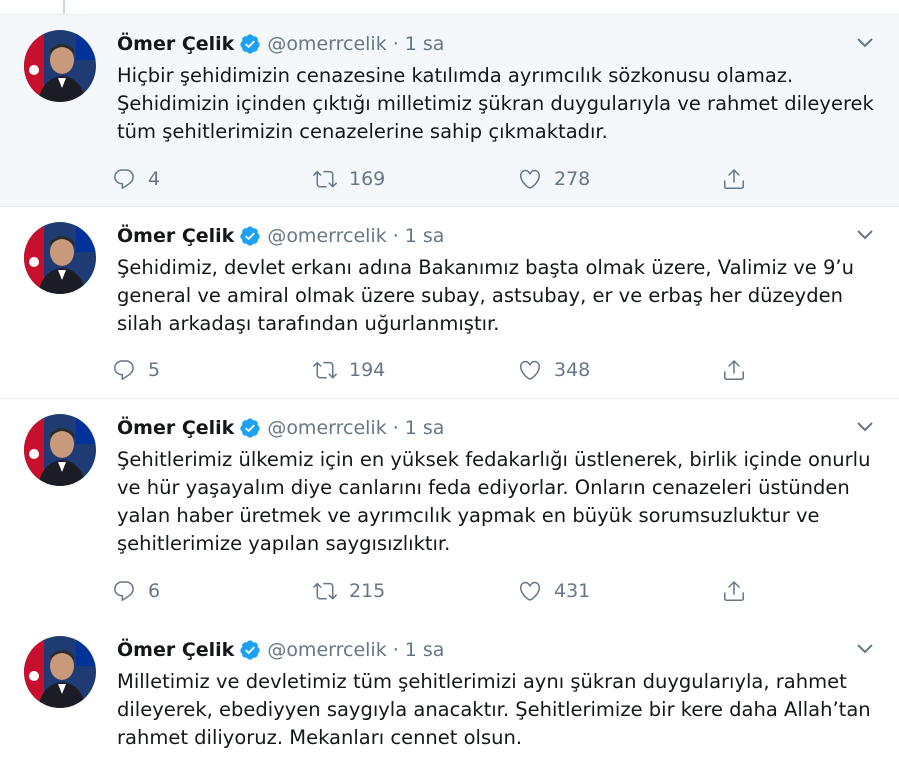 The width and height of the screenshot is (899, 762). I want to click on retweet-count: 194, so click(367, 370).